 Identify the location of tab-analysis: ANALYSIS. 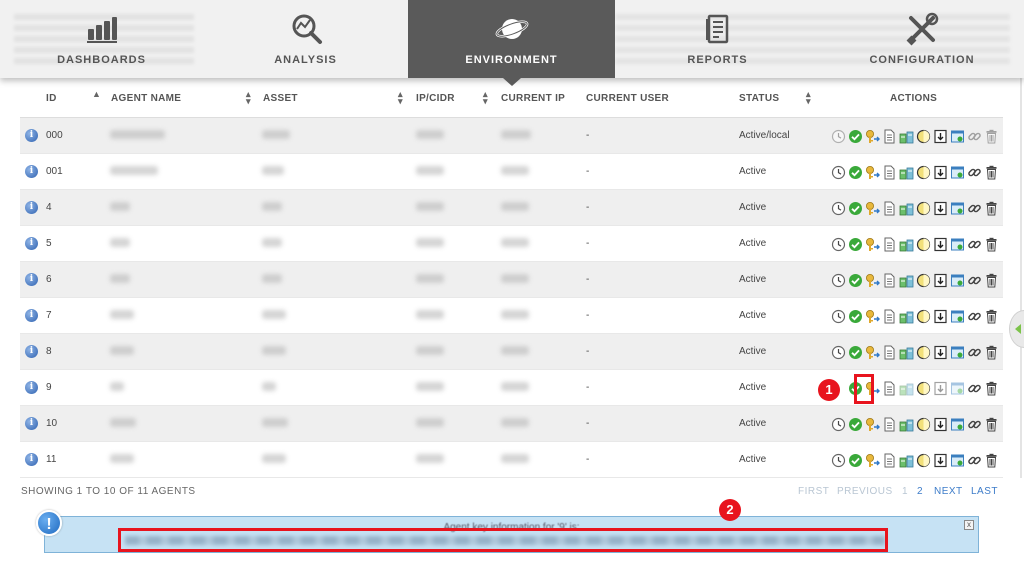
(305, 39).